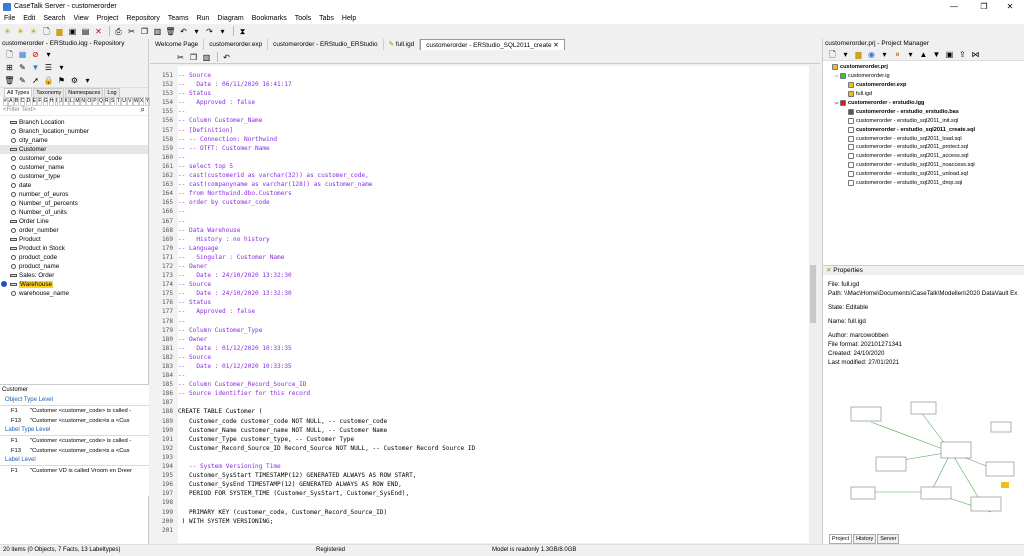 This screenshot has height=556, width=1024. What do you see at coordinates (923, 76) in the screenshot?
I see `project-item: ⌵ customerorder.ig` at bounding box center [923, 76].